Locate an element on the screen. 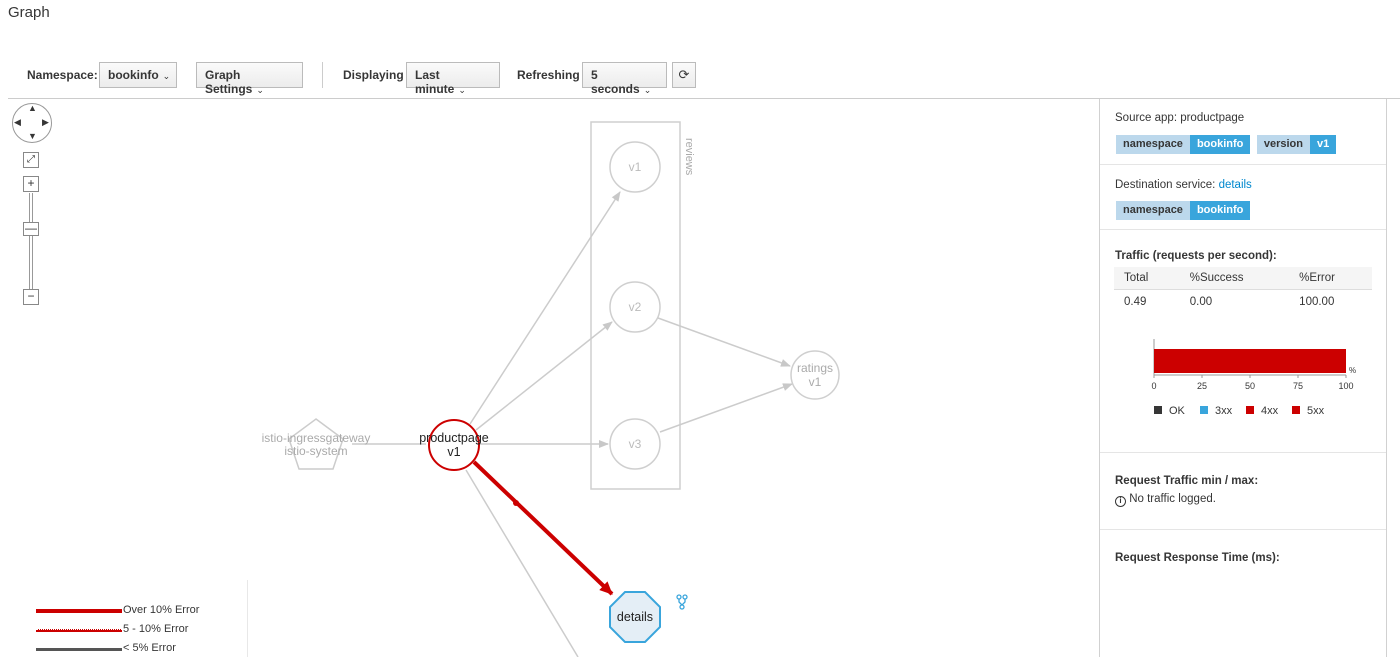 The image size is (1400, 657). legend-label: 5 - 10% Error is located at coordinates (156, 629).